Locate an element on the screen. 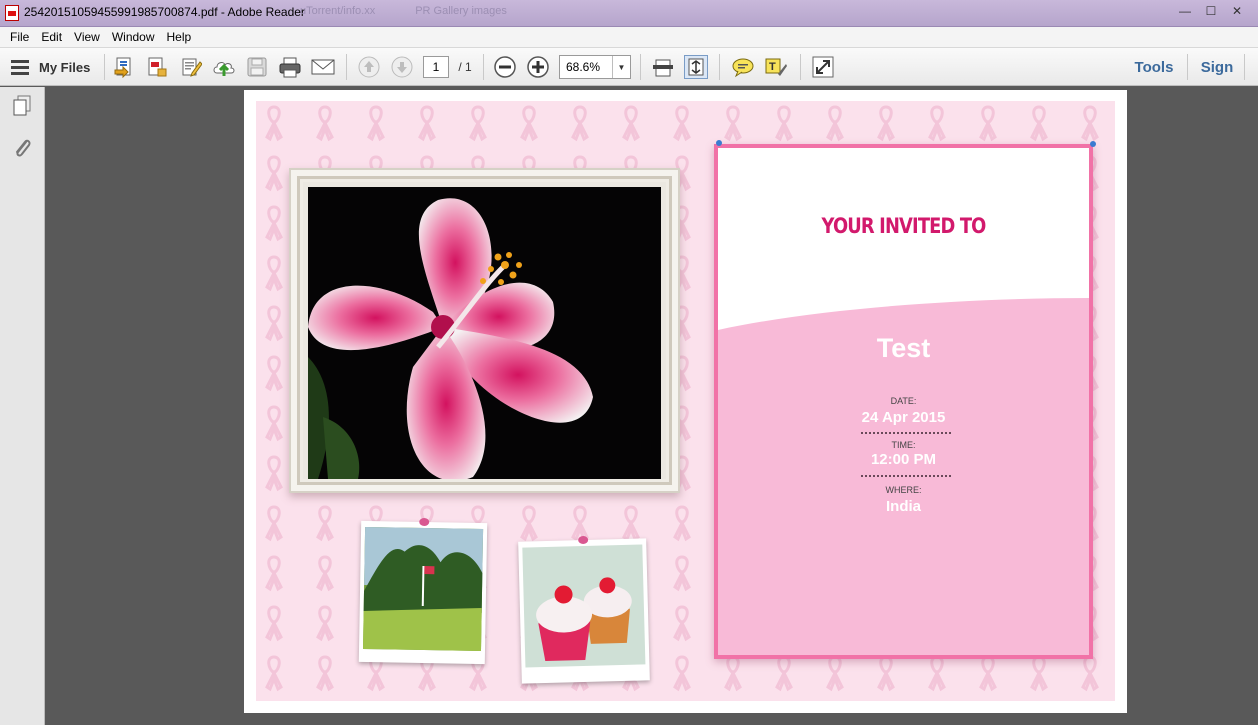  sticky-note-button is located at coordinates (743, 67).